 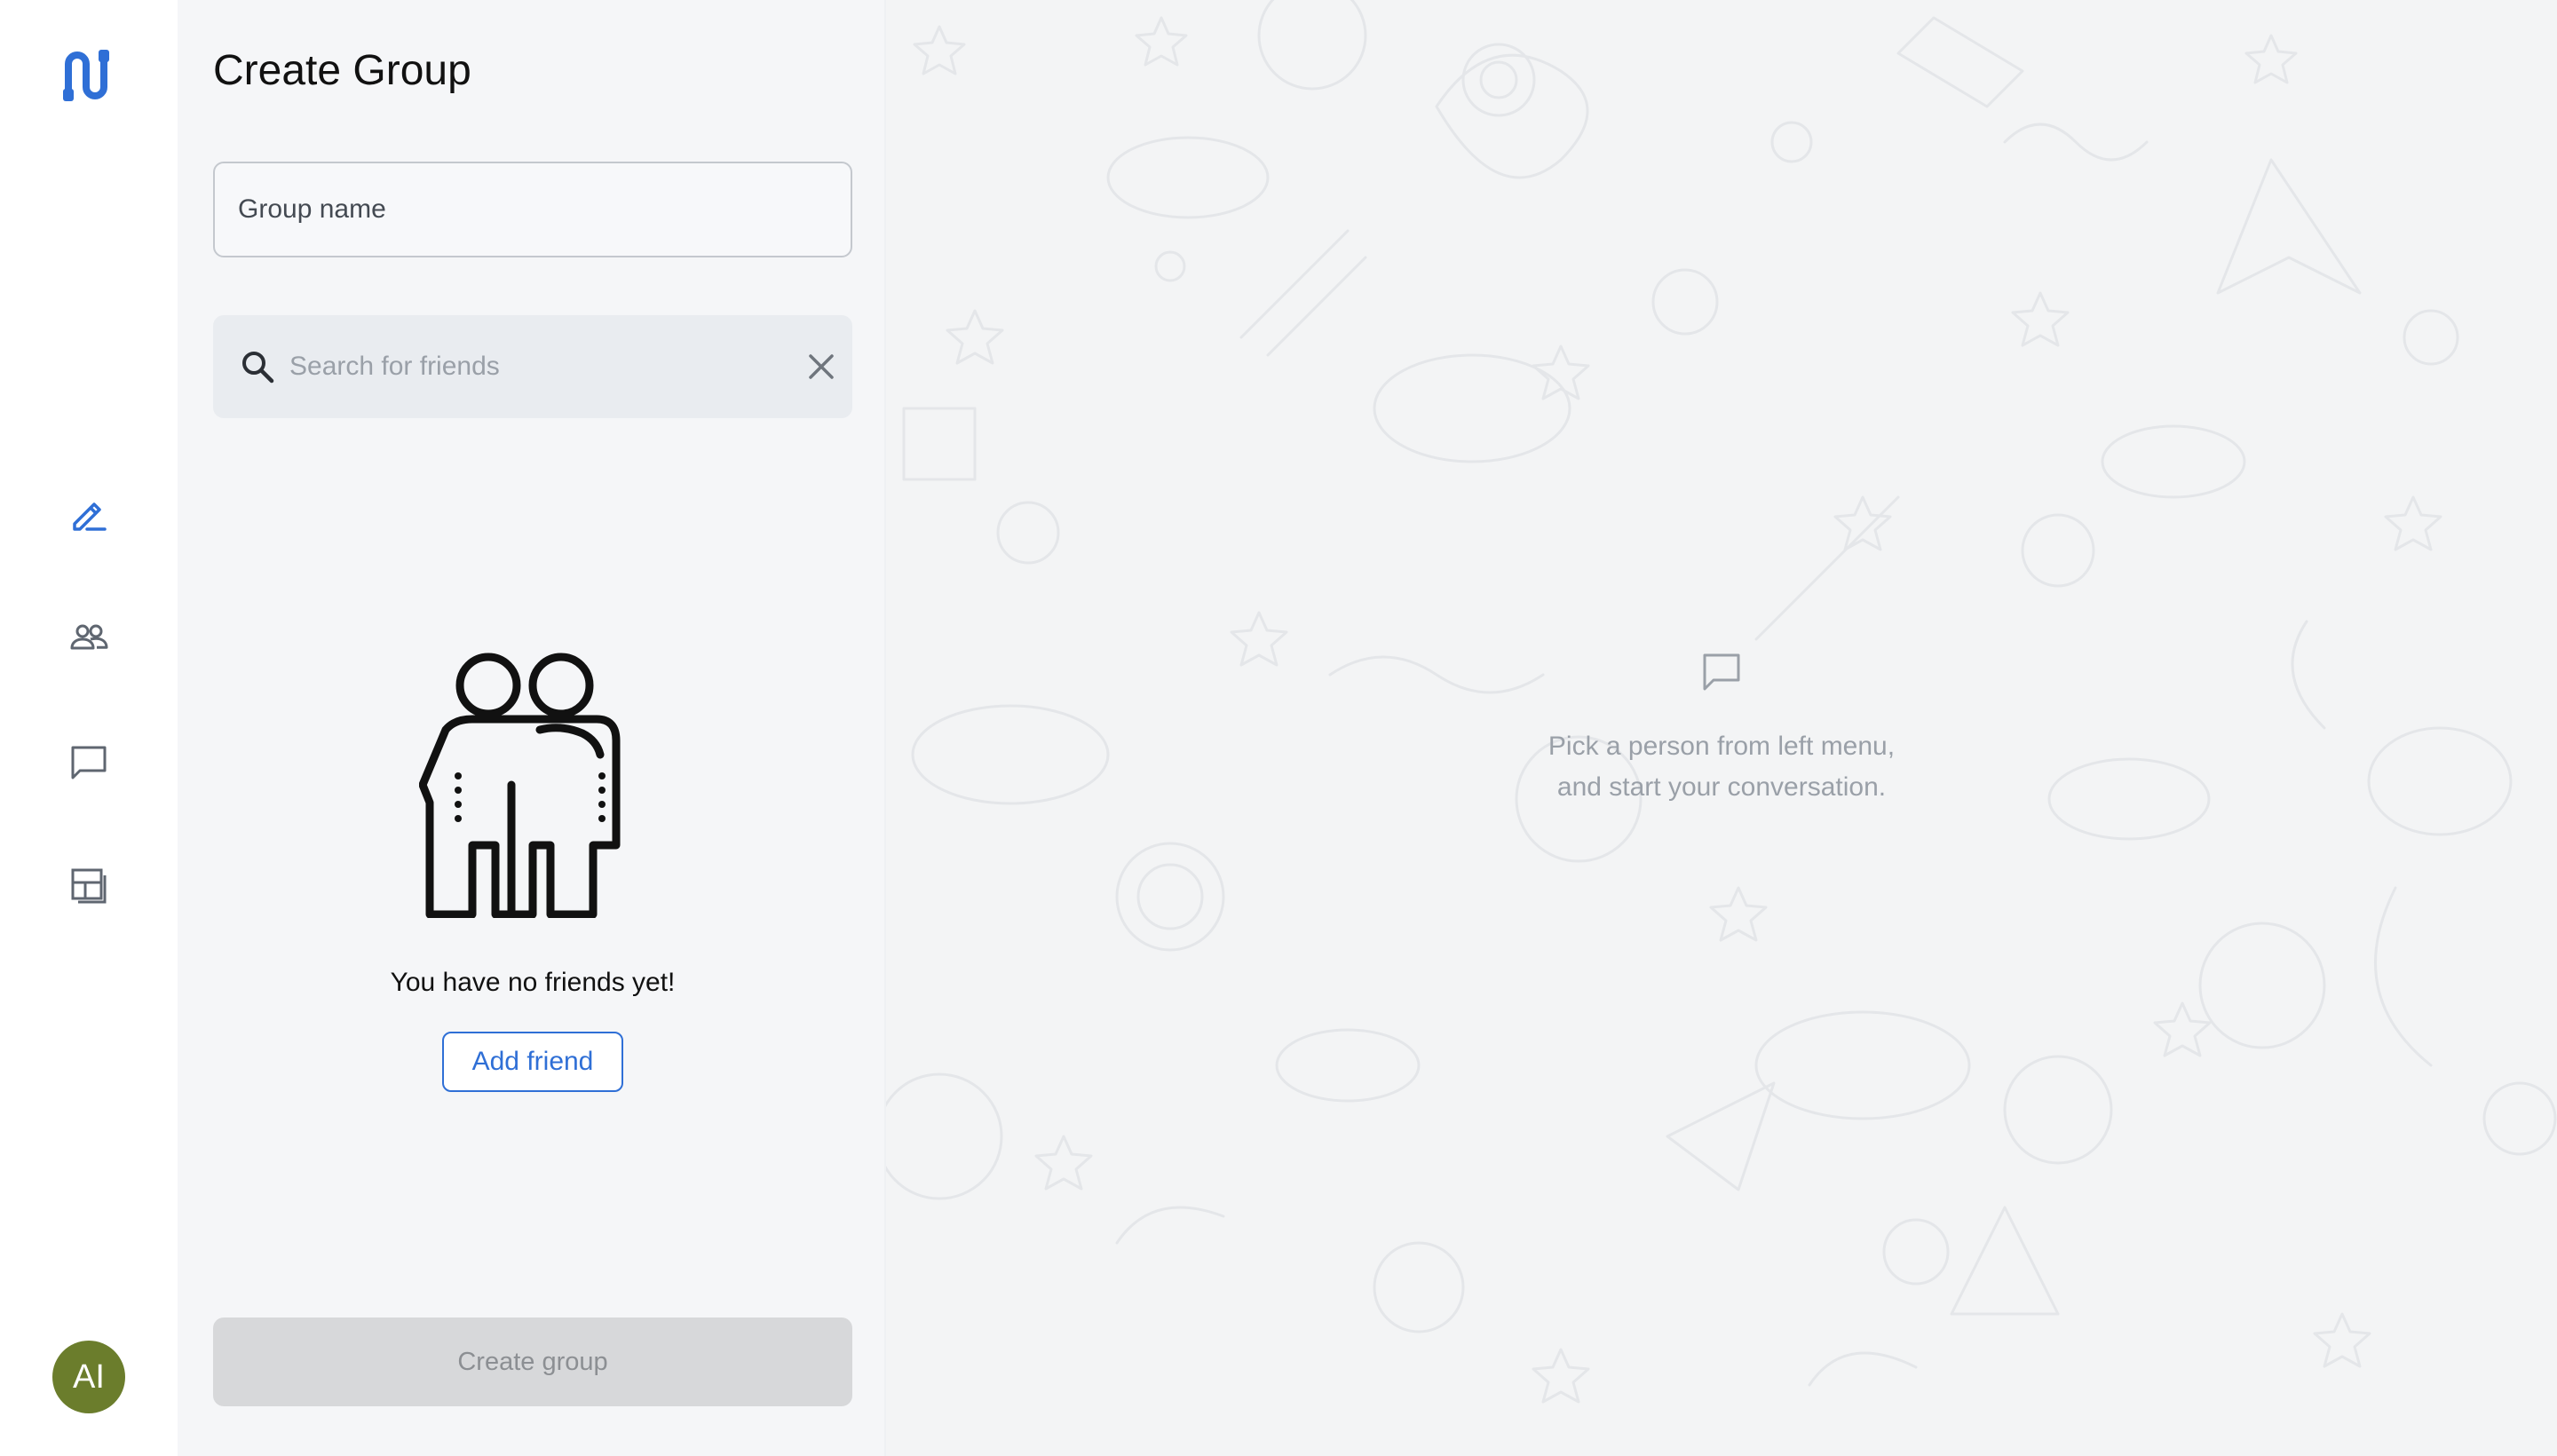 I want to click on pencil-edit-icon, so click(x=90, y=516).